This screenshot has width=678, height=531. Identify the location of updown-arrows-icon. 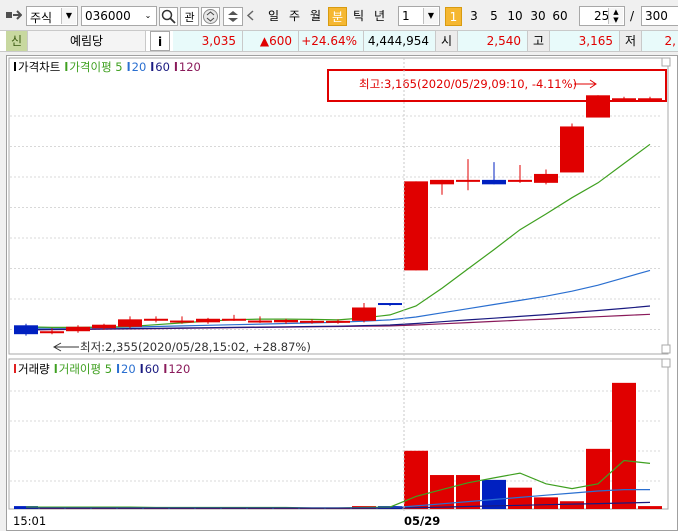
(233, 16).